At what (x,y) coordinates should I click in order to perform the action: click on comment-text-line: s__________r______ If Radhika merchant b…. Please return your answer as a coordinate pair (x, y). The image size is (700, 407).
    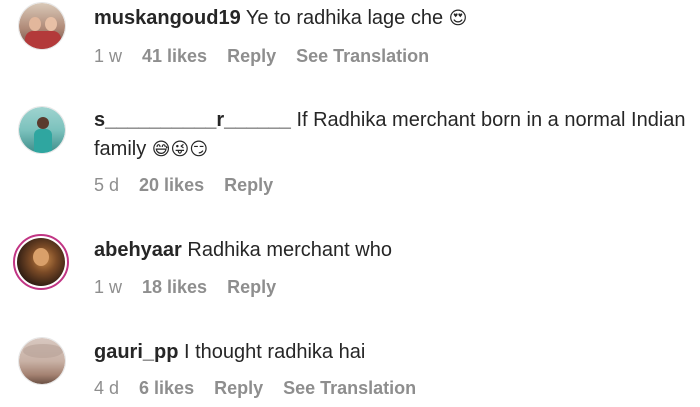
    Looking at the image, I should click on (392, 135).